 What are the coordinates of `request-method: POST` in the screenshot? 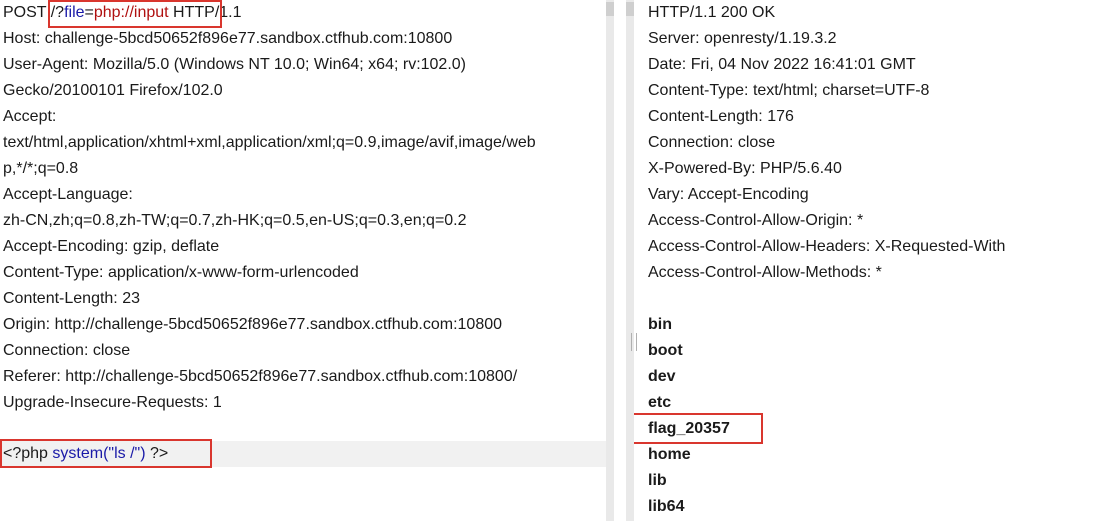 It's located at (27, 12).